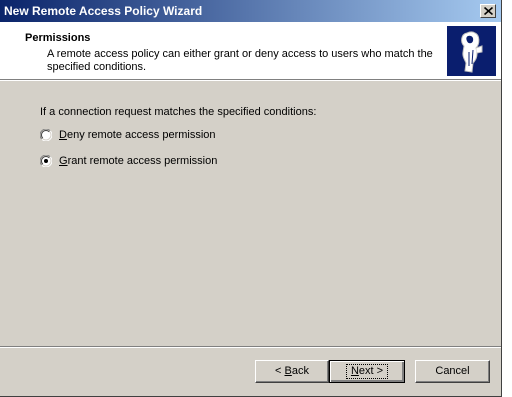  What do you see at coordinates (280, 371) in the screenshot?
I see `back-prefix: <` at bounding box center [280, 371].